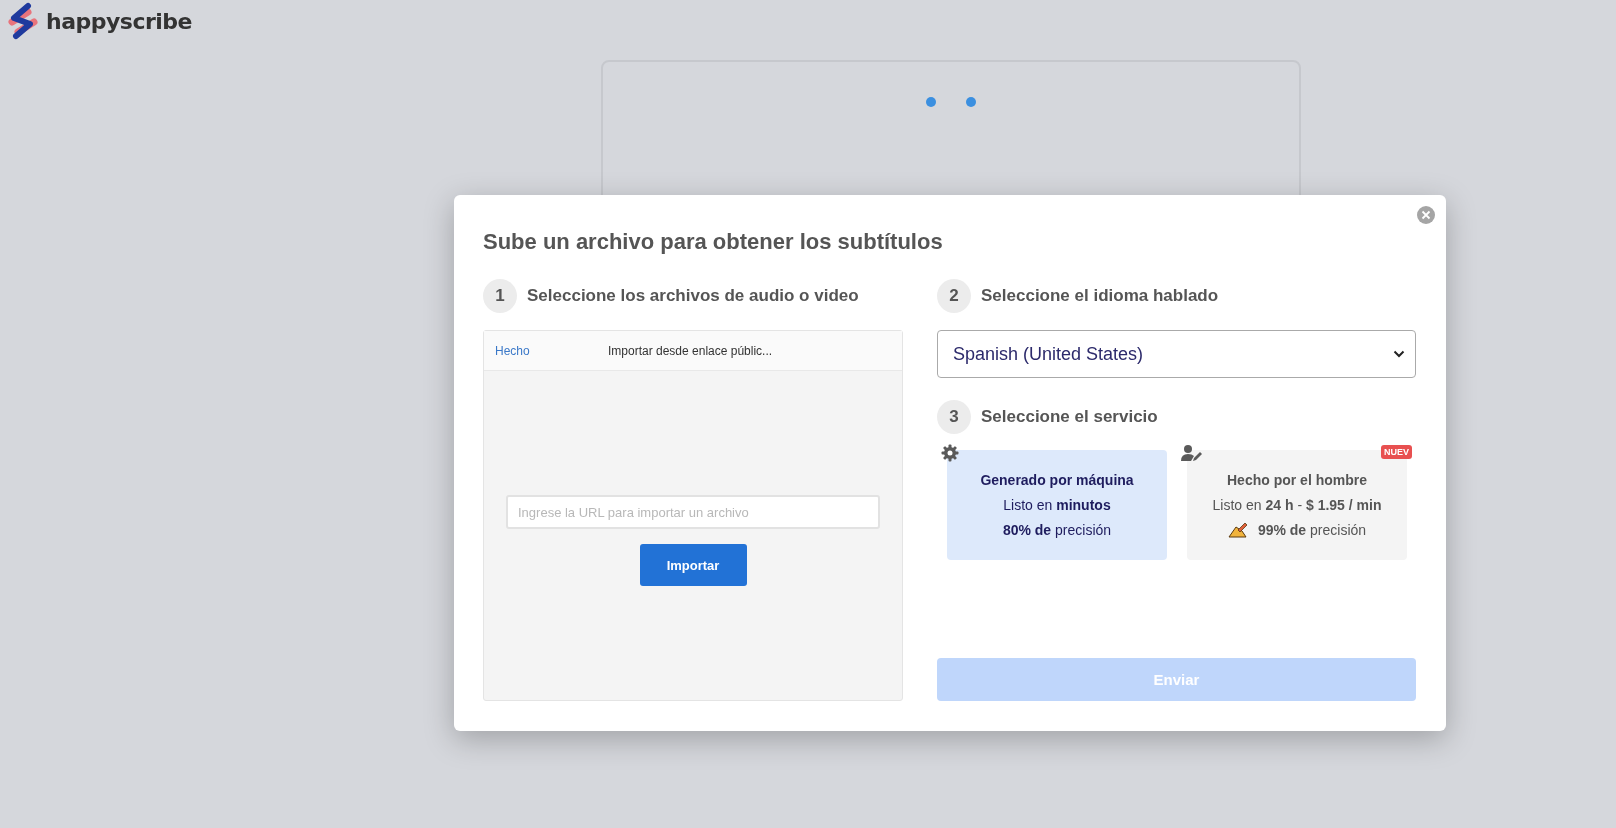 The image size is (1616, 828). Describe the element at coordinates (1297, 480) in the screenshot. I see `service-title: Hecho por el hombre` at that location.